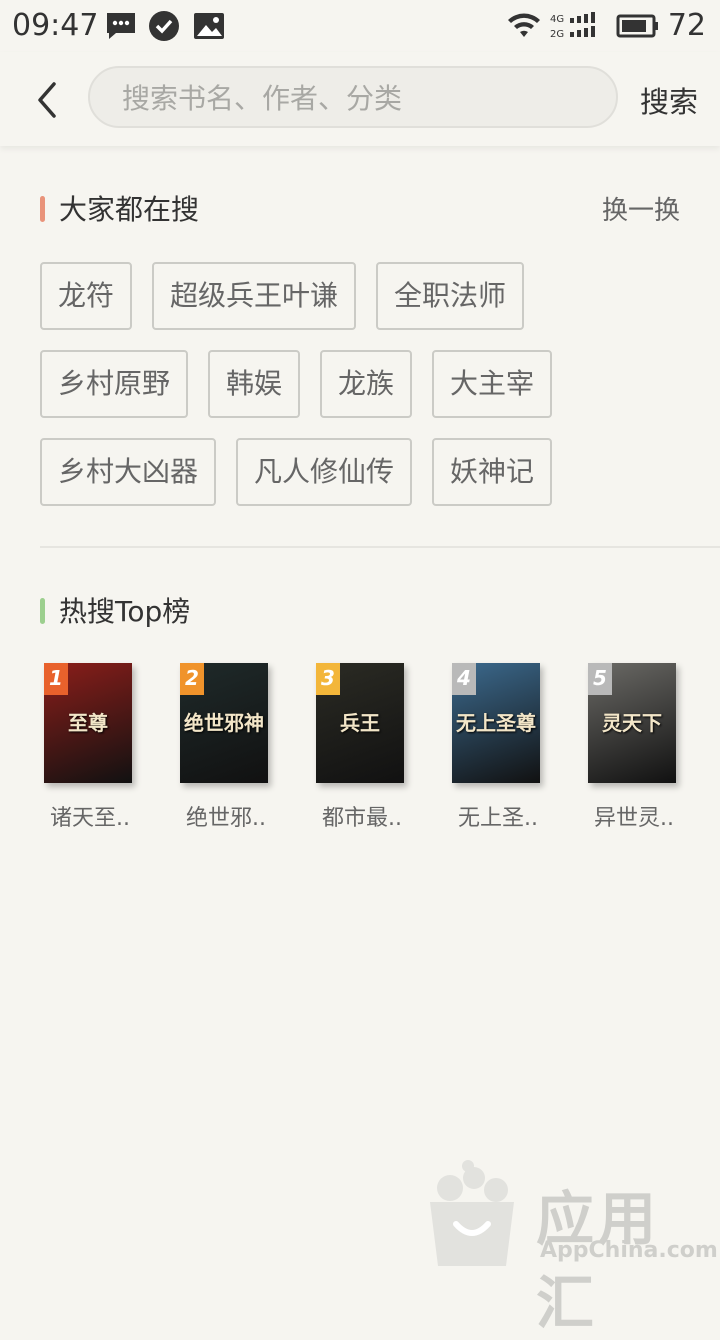 This screenshot has height=1340, width=720. I want to click on cover-art: 绝世邪神, so click(224, 723).